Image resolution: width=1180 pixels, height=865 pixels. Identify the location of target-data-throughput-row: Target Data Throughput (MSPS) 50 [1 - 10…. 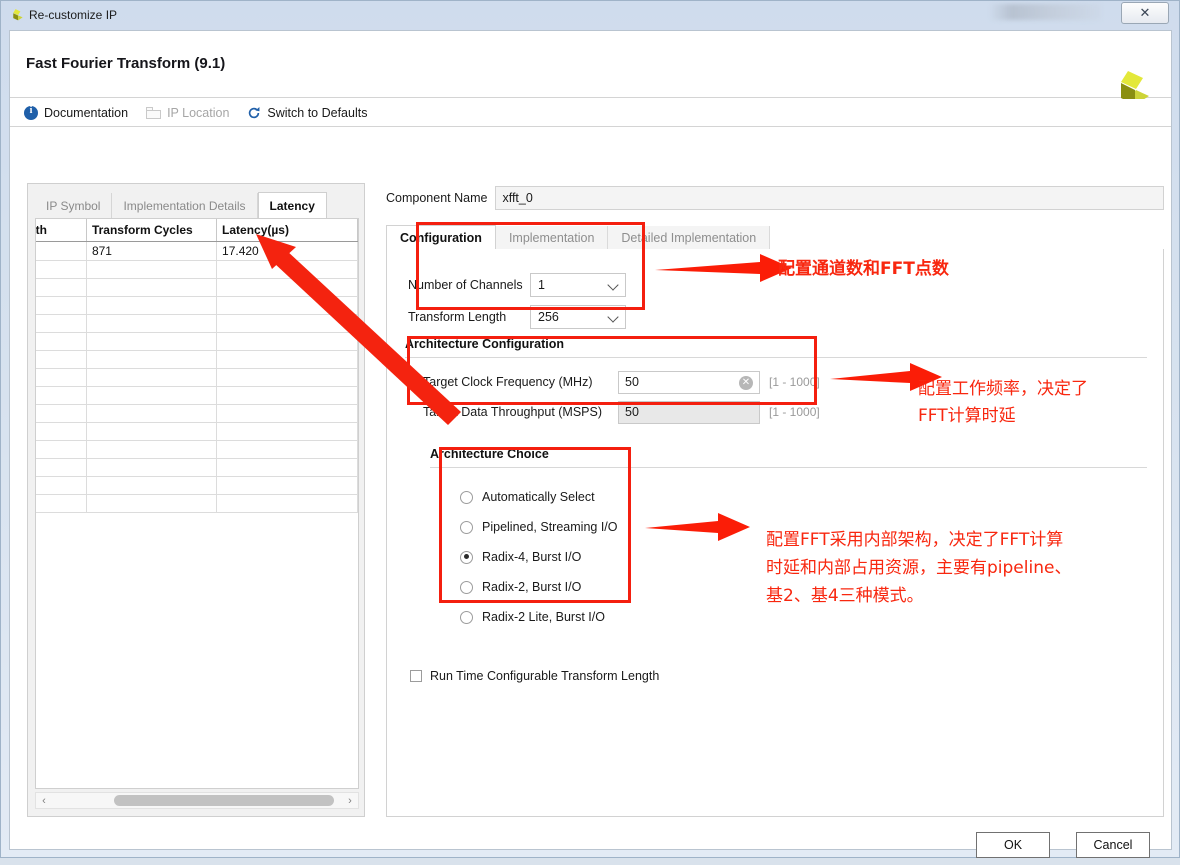
(621, 412).